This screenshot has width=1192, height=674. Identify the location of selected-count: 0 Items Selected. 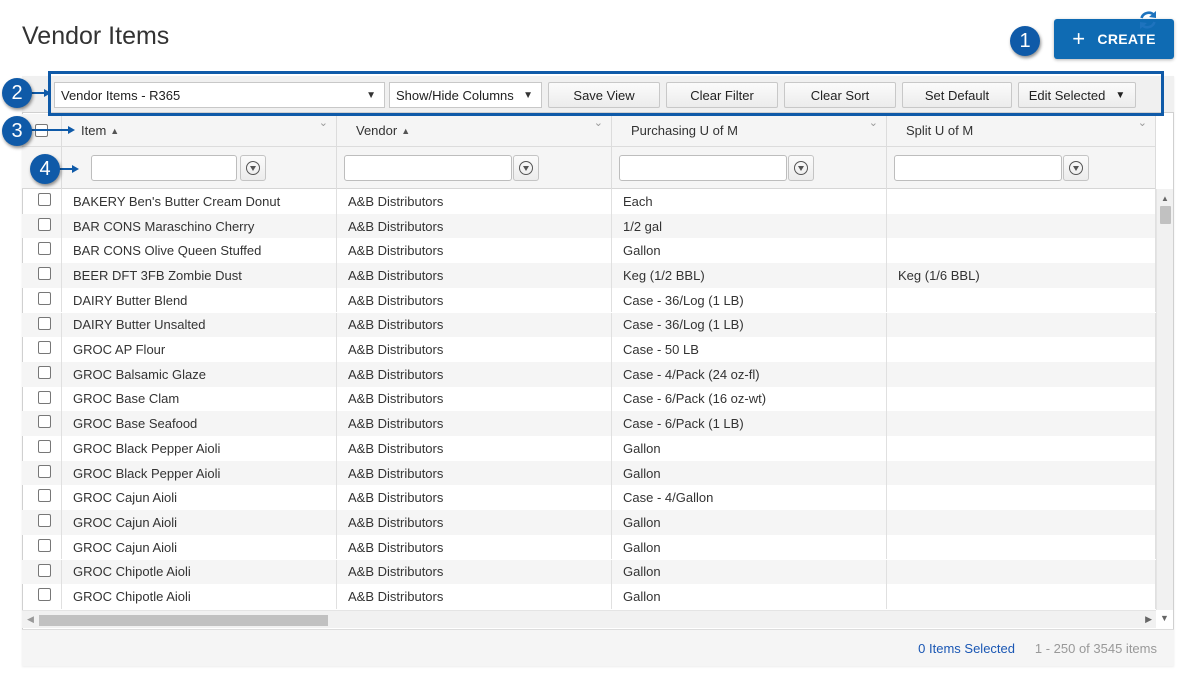
(966, 648).